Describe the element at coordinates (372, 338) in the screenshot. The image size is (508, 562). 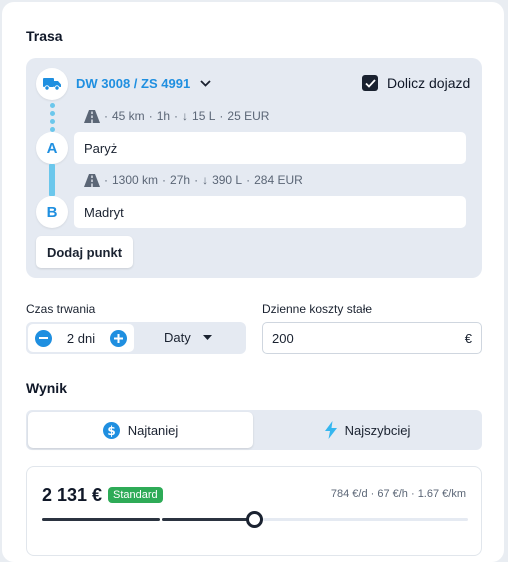
I see `daily-costs-input: 200 €` at that location.